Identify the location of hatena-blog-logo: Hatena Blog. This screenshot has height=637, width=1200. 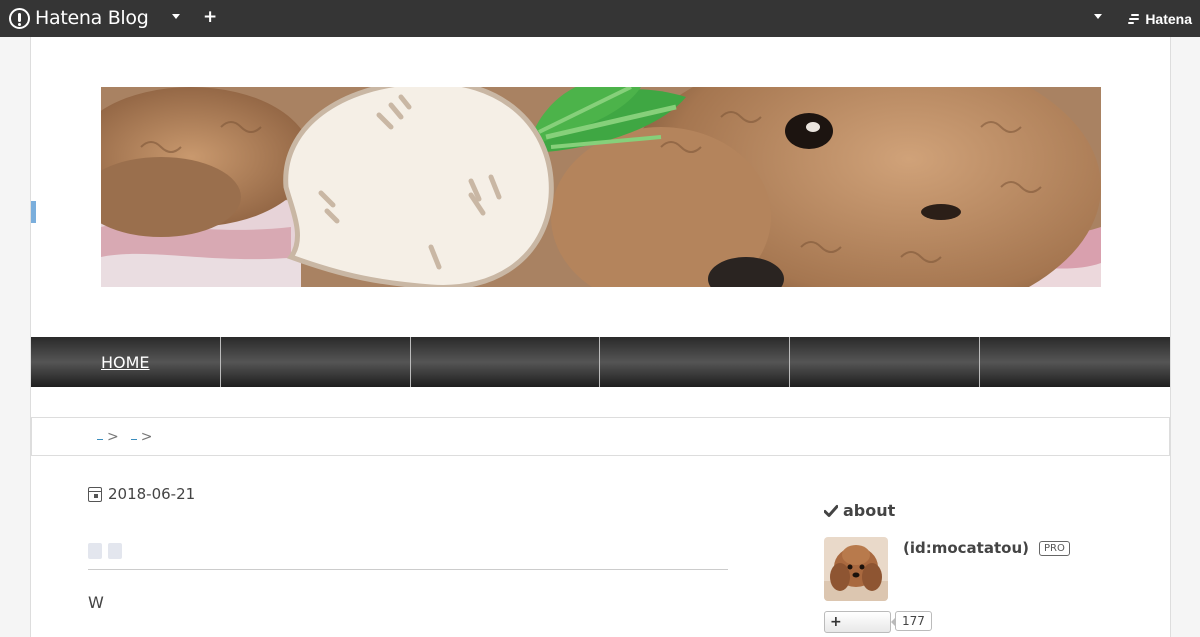
(79, 18).